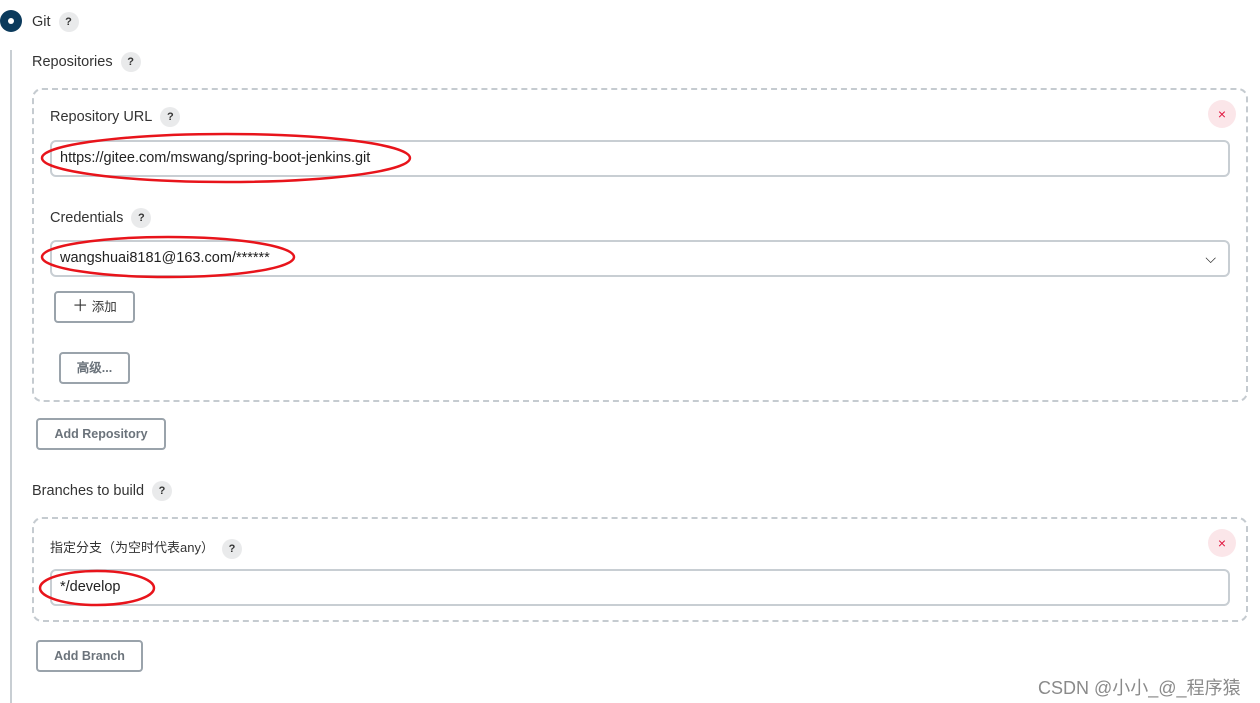 The height and width of the screenshot is (703, 1260). I want to click on add-repository-button: Add Repository, so click(101, 434).